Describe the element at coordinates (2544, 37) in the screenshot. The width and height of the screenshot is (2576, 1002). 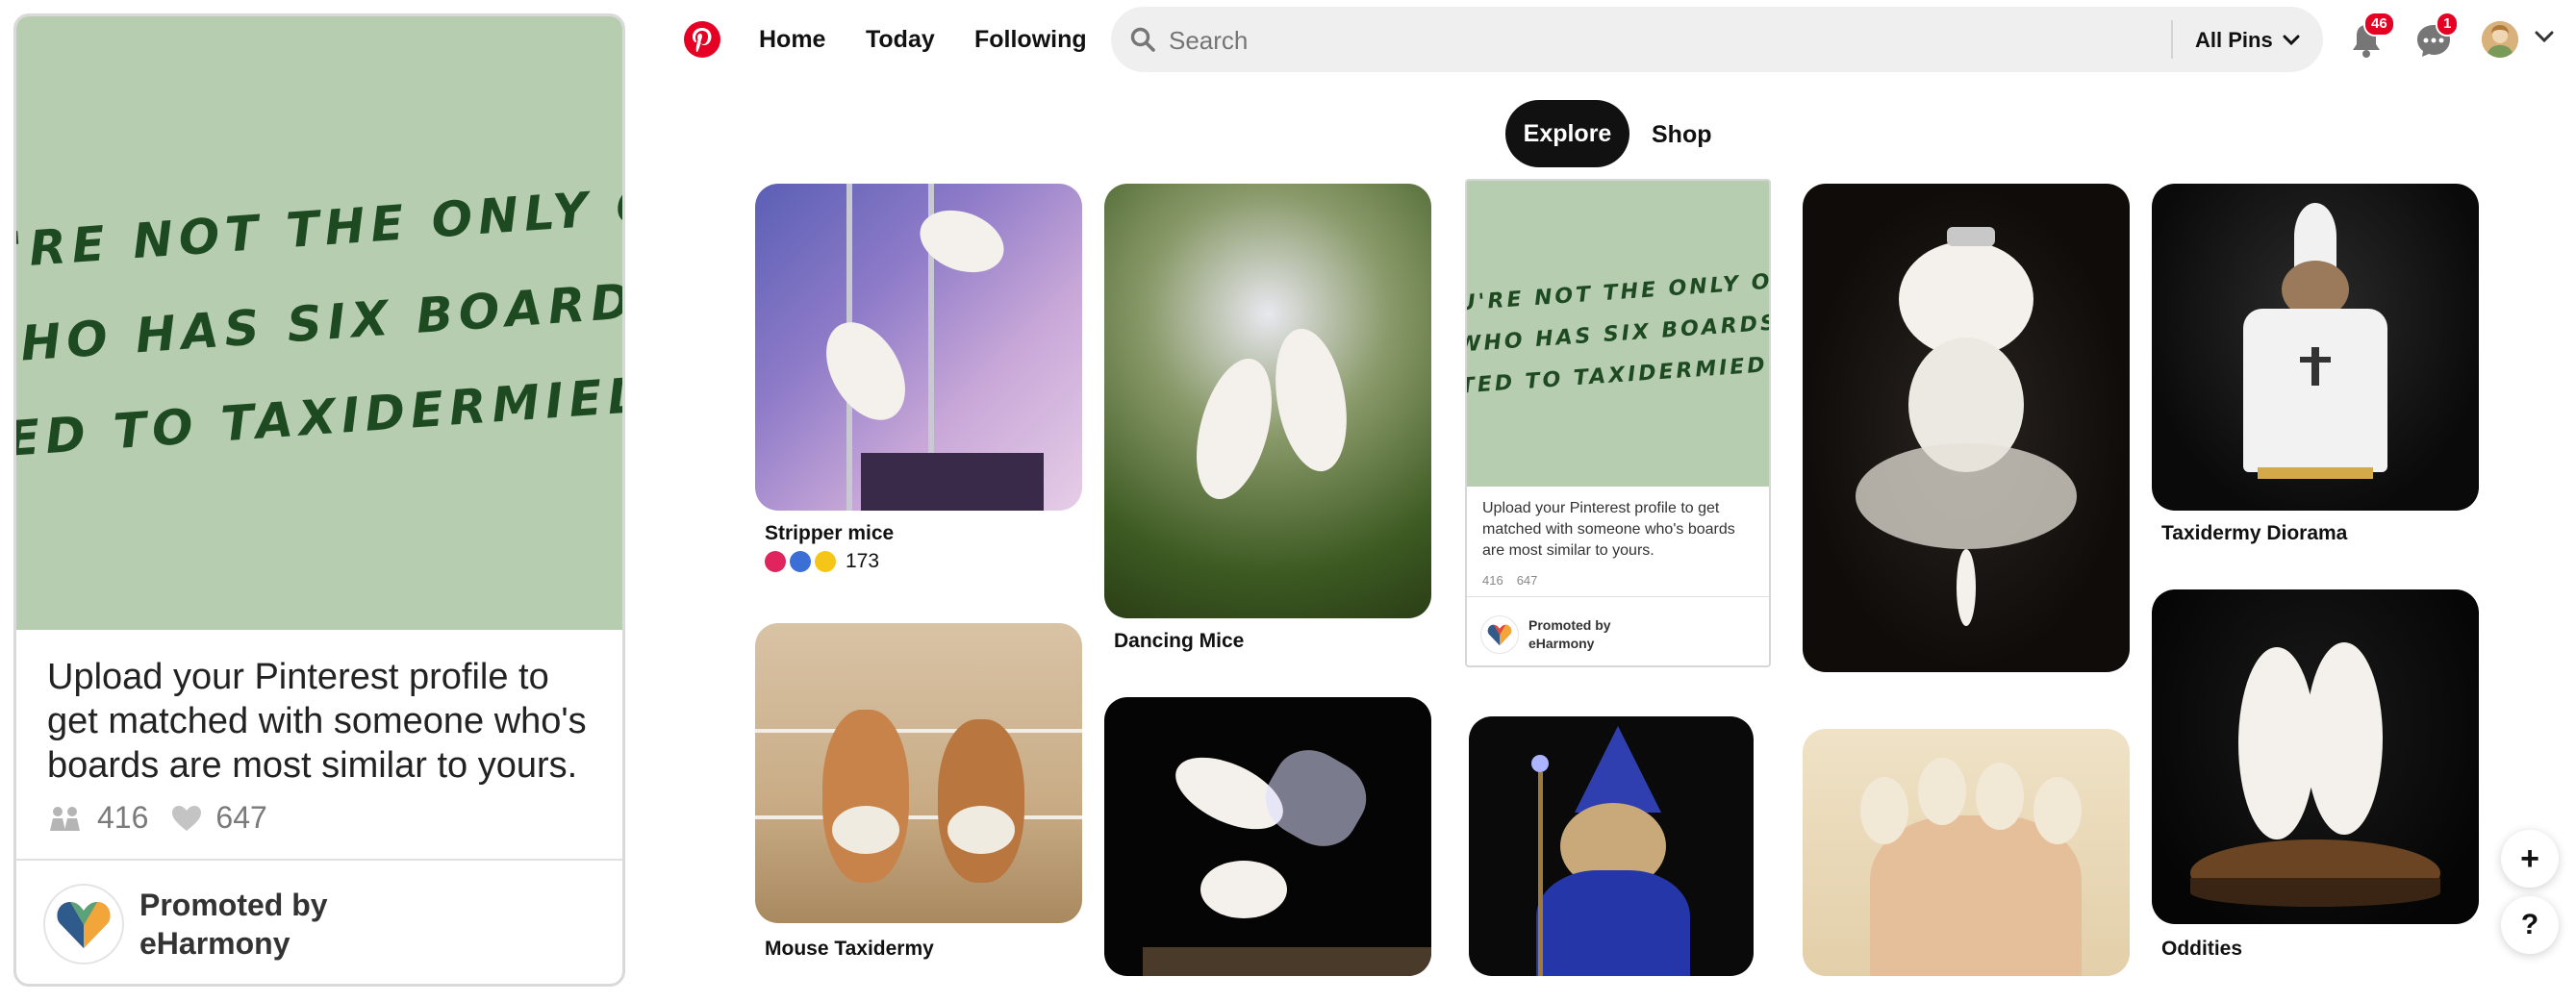
I see `account-chevron-down-icon` at that location.